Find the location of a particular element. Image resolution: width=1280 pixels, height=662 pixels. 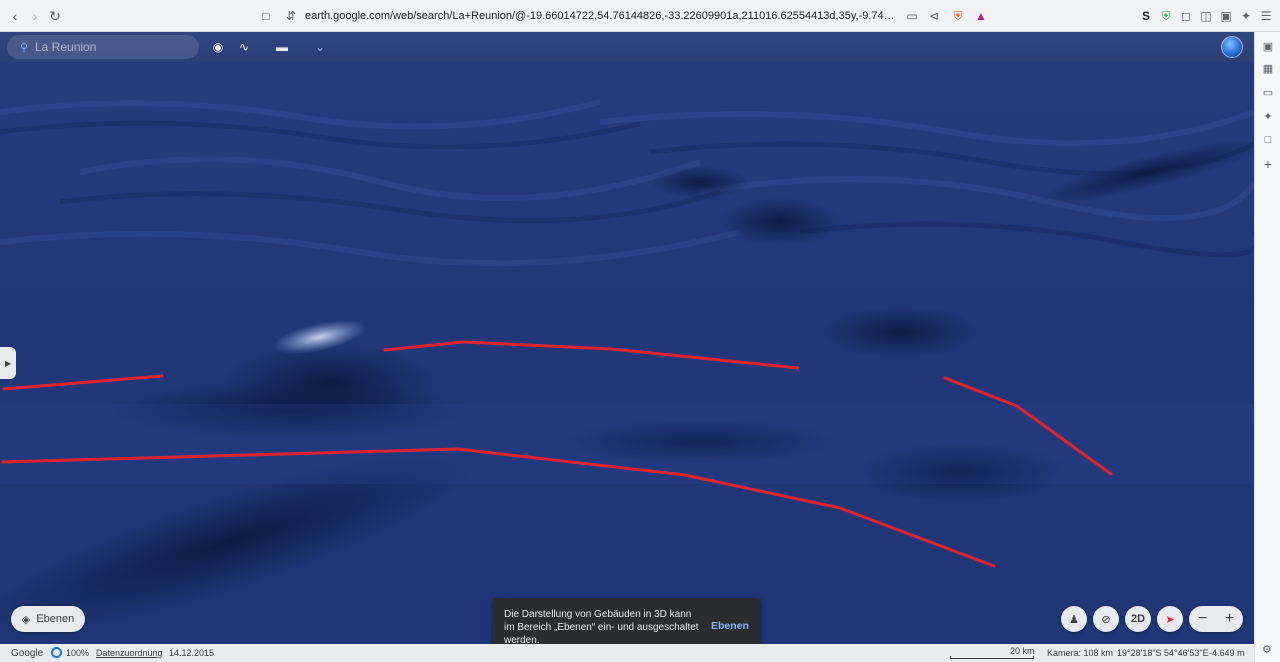

tilt-icon: ⊘ is located at coordinates (1106, 619).